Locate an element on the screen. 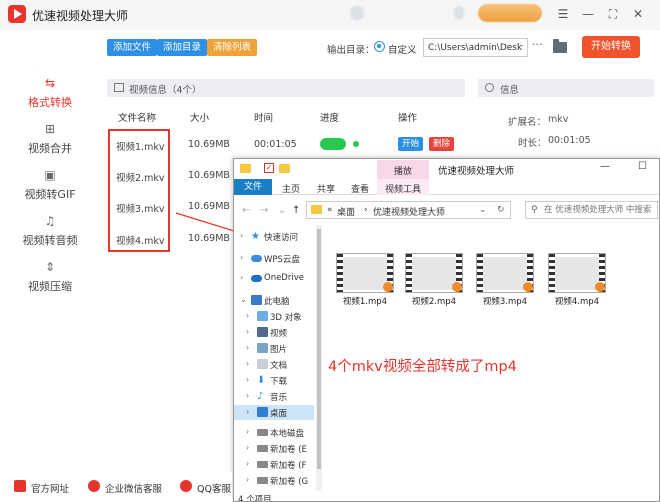 This screenshot has width=660, height=502. blurred-icon is located at coordinates (357, 13).